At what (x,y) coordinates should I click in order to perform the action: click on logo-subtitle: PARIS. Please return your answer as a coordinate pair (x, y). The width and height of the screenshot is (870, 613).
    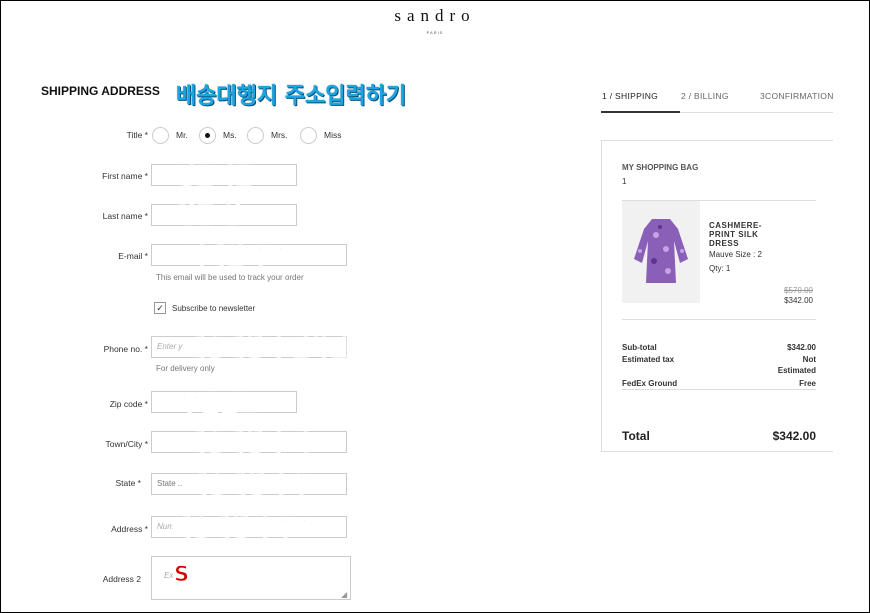
    Looking at the image, I should click on (435, 32).